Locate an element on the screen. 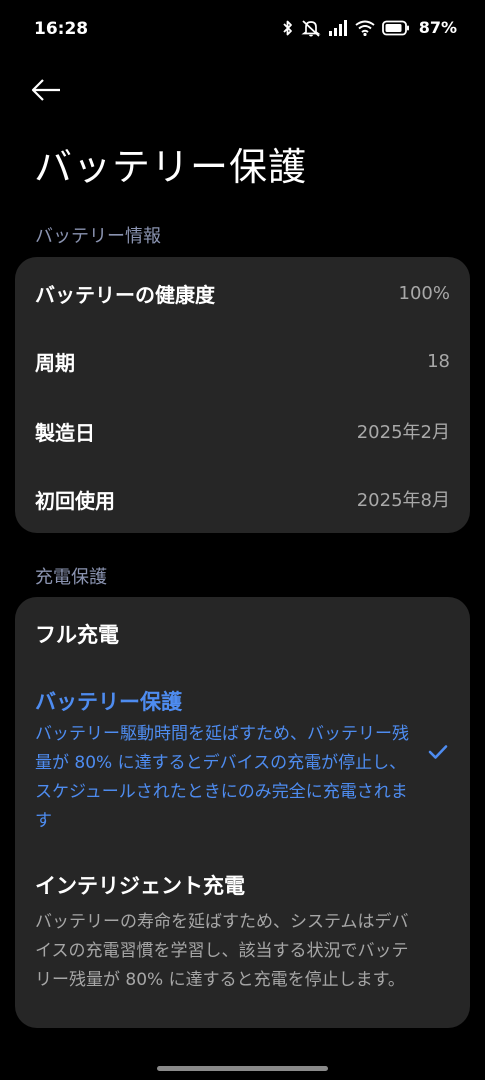 The image size is (485, 1080). wifi-icon is located at coordinates (365, 28).